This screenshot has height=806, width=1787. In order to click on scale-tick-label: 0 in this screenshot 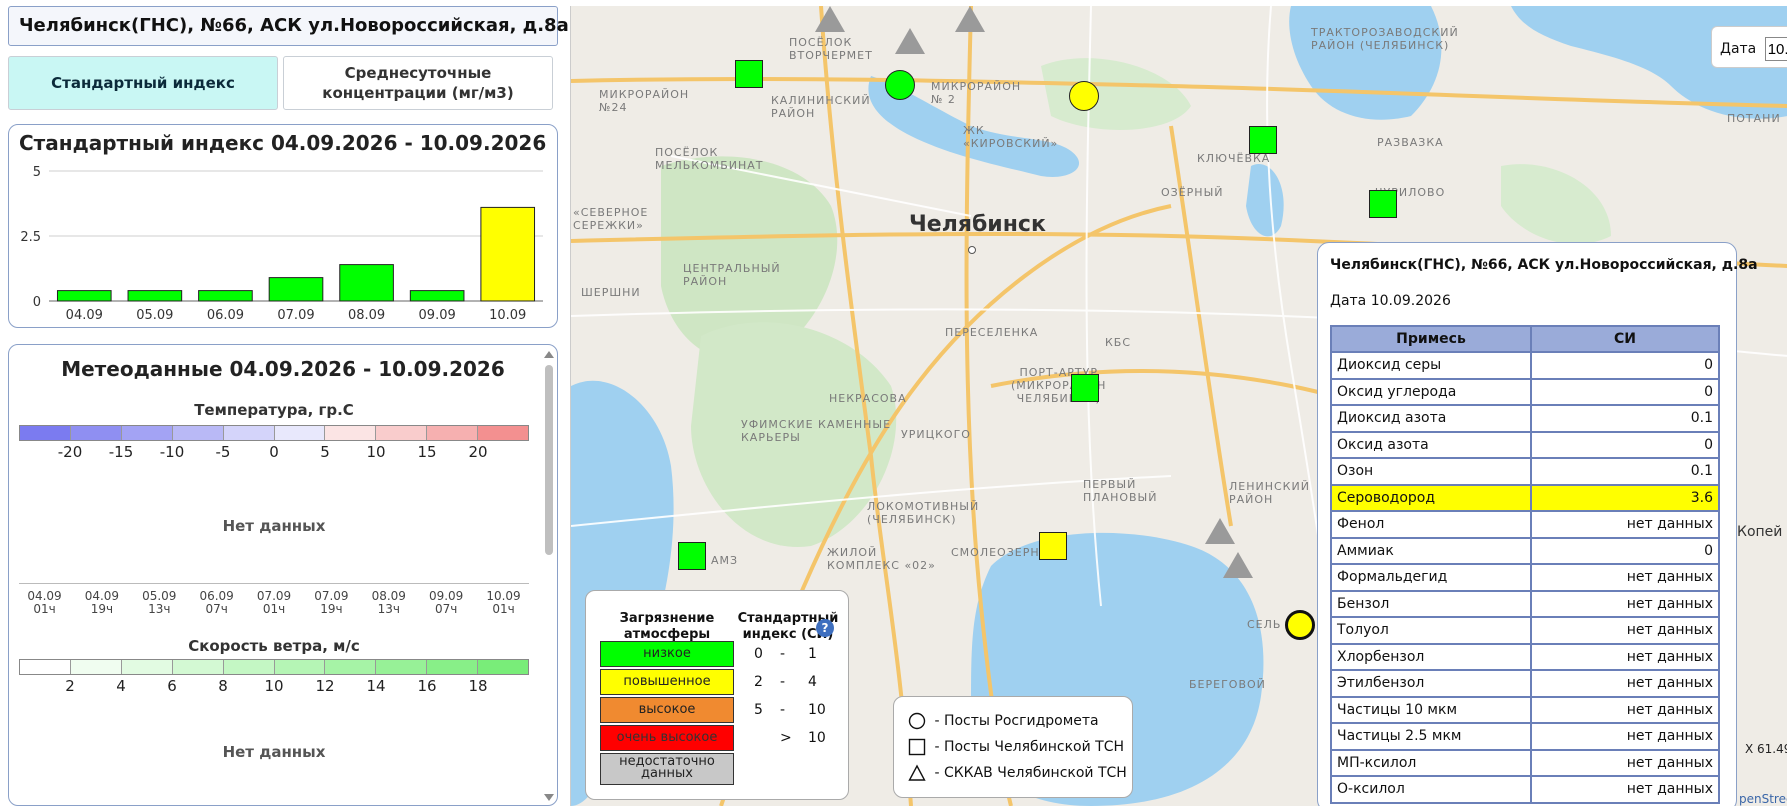, I will do `click(274, 452)`.